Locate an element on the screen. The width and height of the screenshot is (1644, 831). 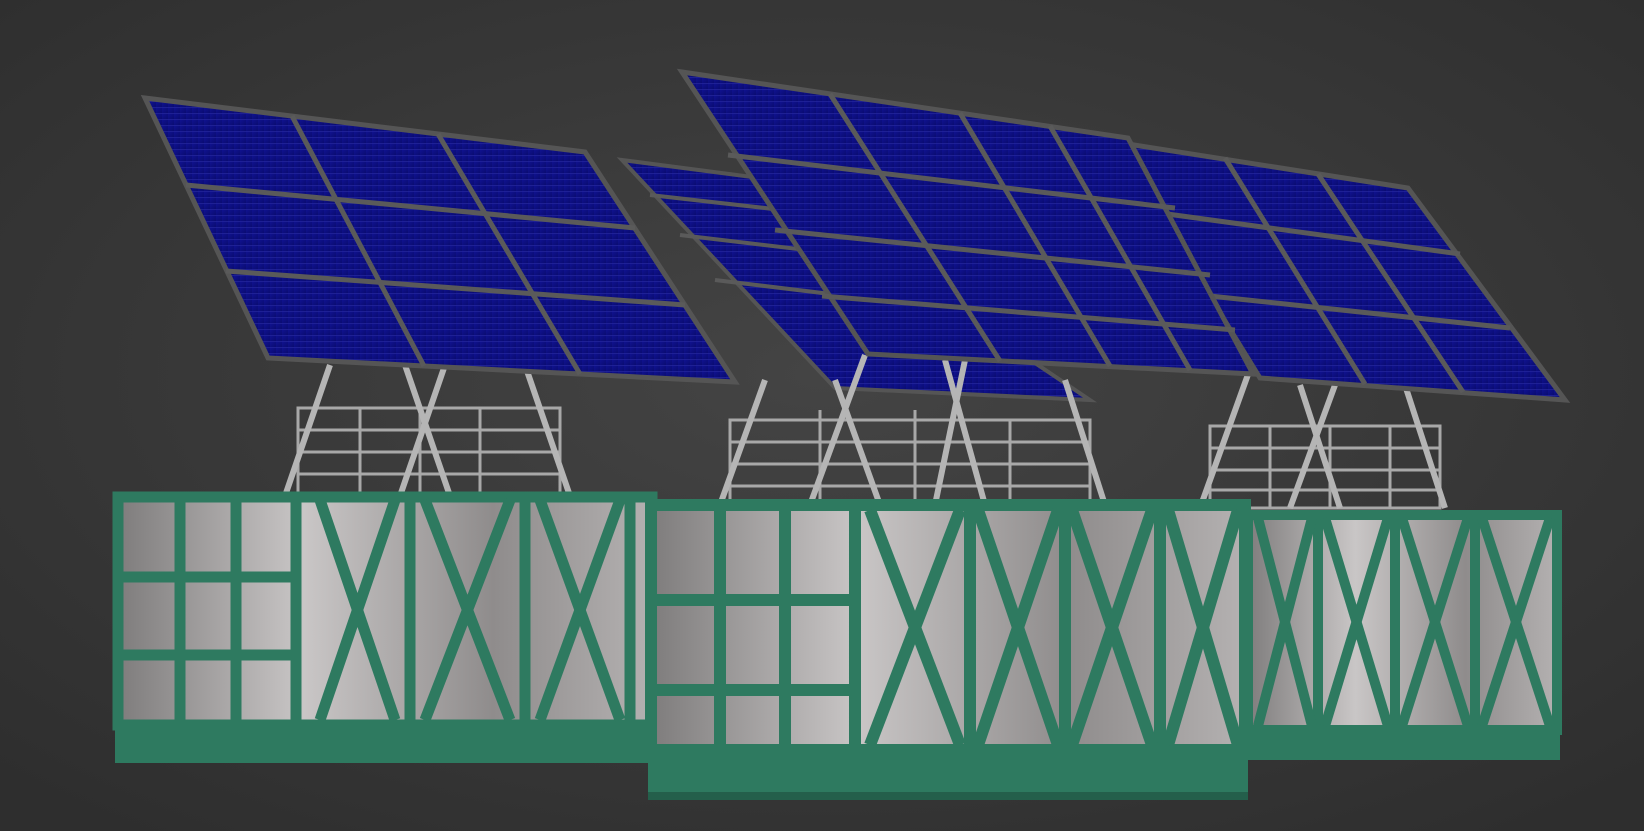
container-left is located at coordinates (385, 627).